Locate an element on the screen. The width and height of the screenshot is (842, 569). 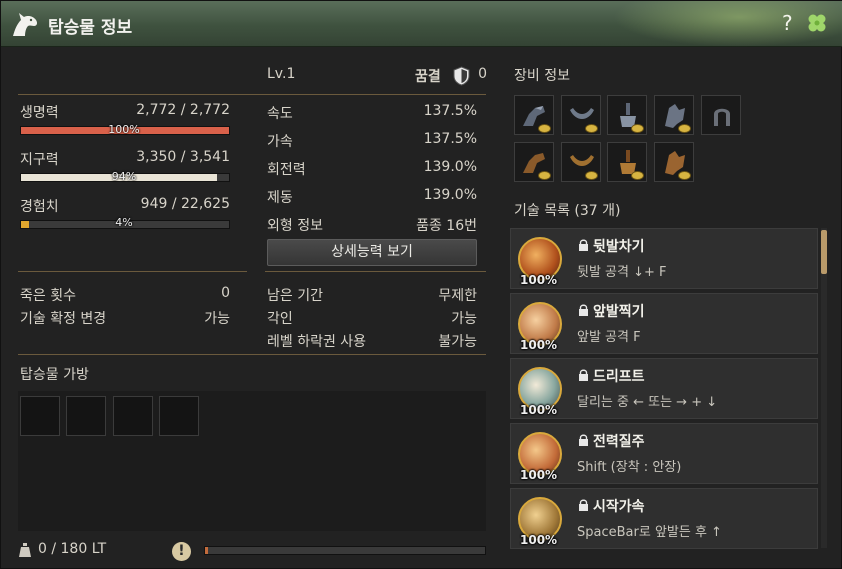
title-bar: 탑승물 정보 ? is located at coordinates (421, 24).